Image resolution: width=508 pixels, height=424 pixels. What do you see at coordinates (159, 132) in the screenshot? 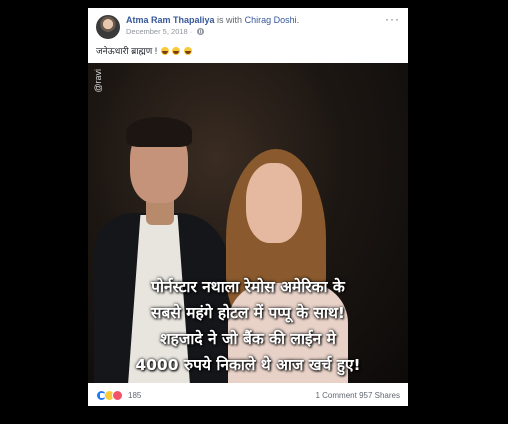
I see `man-hair` at bounding box center [159, 132].